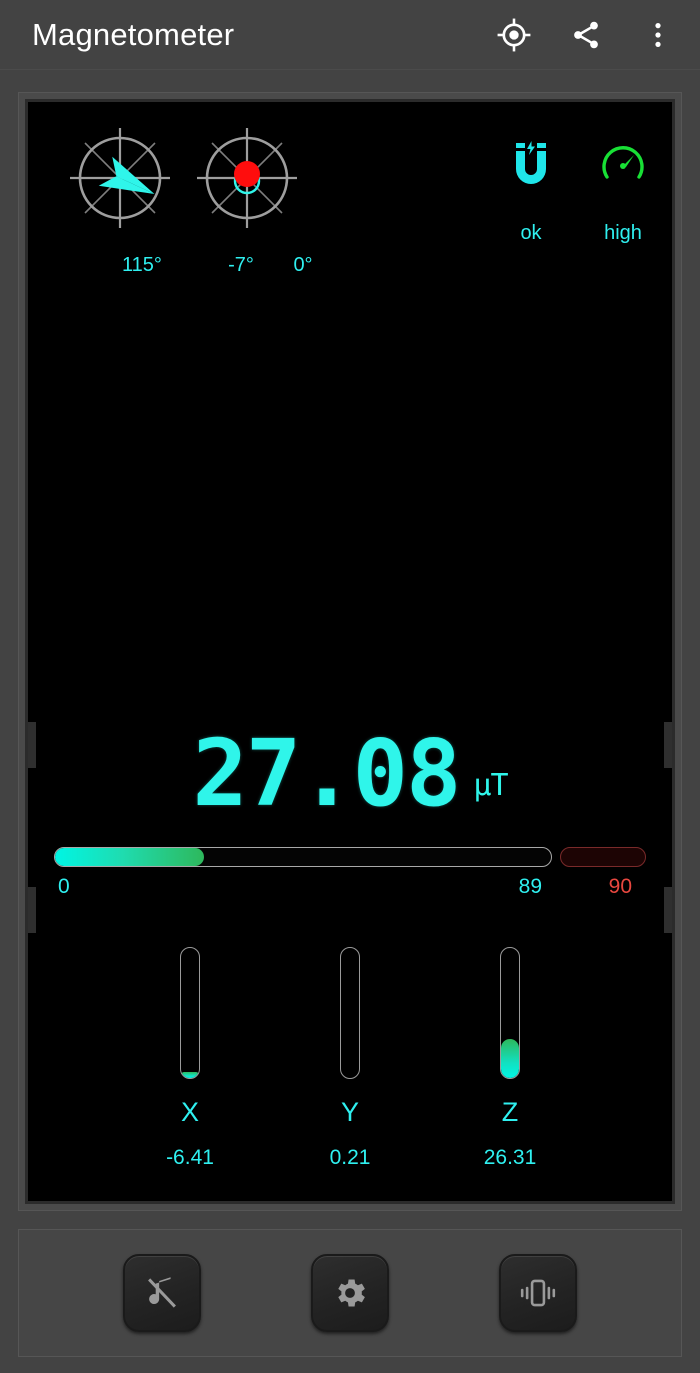  What do you see at coordinates (603, 857) in the screenshot?
I see `range-overflow-segment` at bounding box center [603, 857].